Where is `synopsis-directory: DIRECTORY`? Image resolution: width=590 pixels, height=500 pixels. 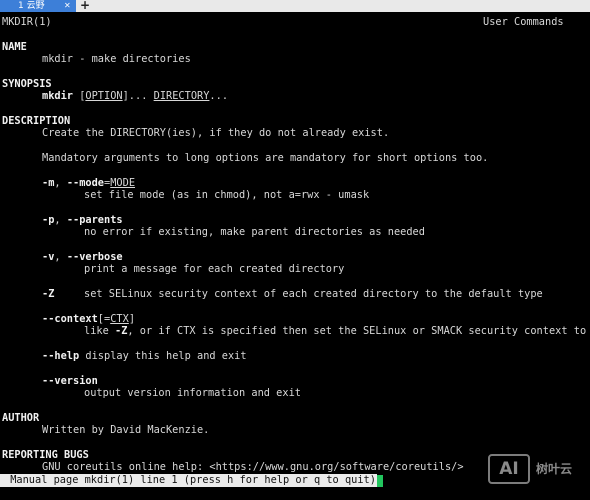 synopsis-directory: DIRECTORY is located at coordinates (181, 96).